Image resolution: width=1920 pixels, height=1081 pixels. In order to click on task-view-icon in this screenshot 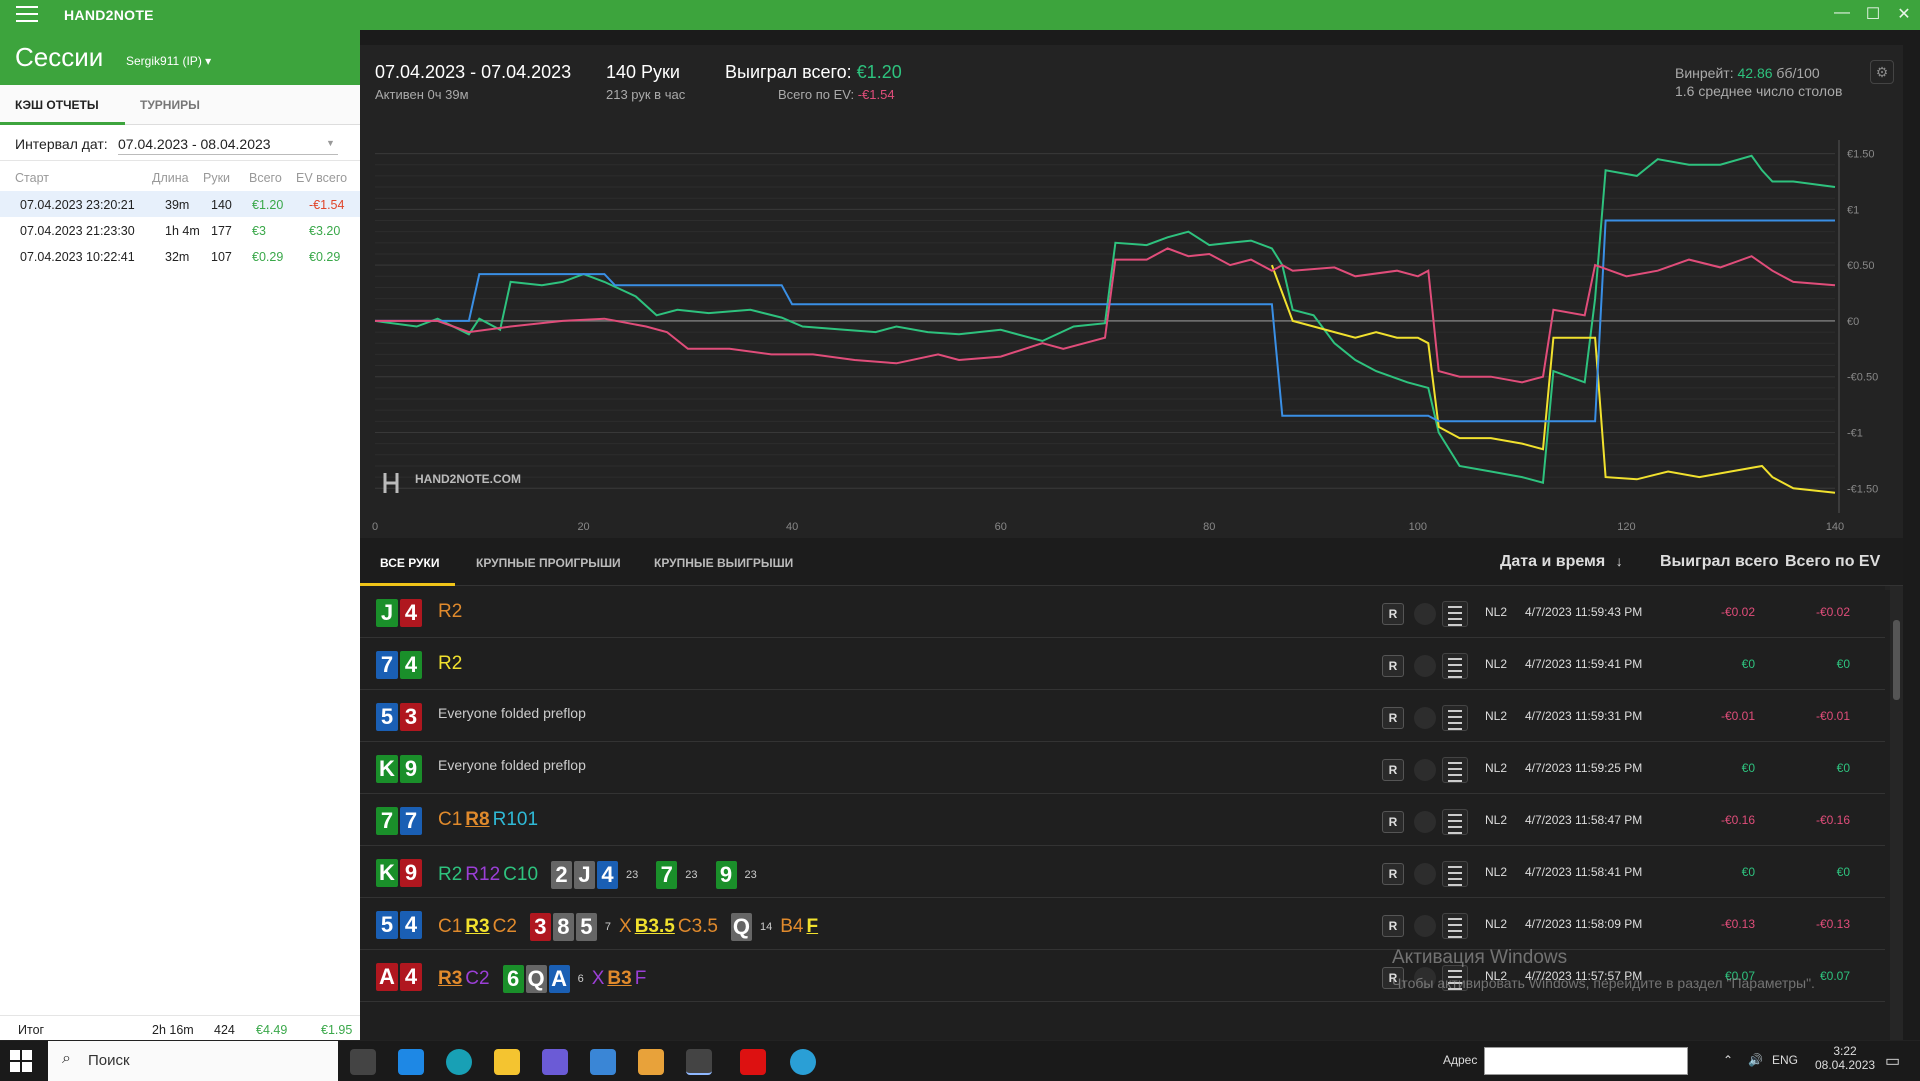, I will do `click(363, 1062)`.